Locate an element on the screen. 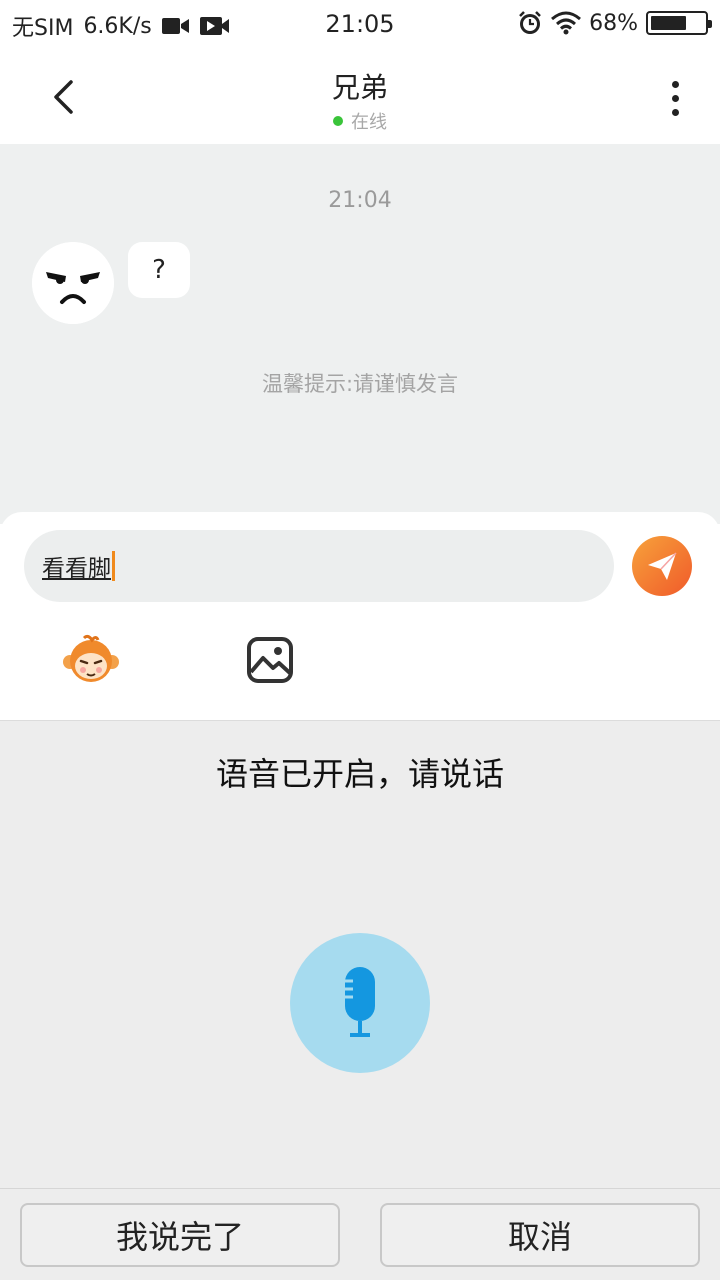 This screenshot has width=720, height=1280. send-button is located at coordinates (662, 566).